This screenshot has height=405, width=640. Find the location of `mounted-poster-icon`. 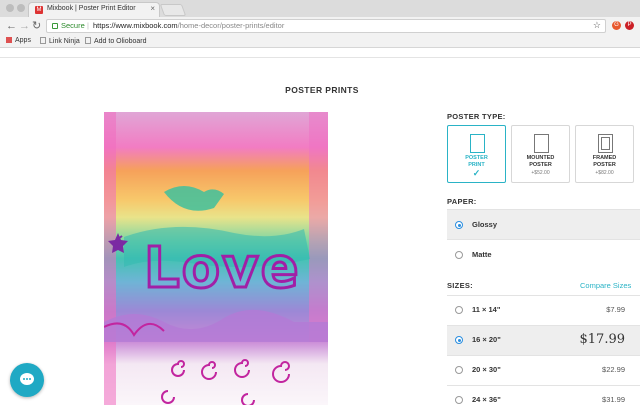

mounted-poster-icon is located at coordinates (541, 143).